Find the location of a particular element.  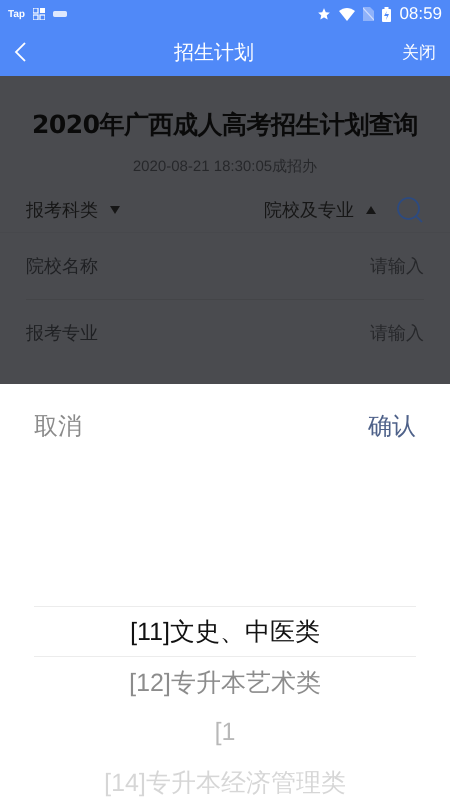

confirm-button: 确认 is located at coordinates (392, 426).